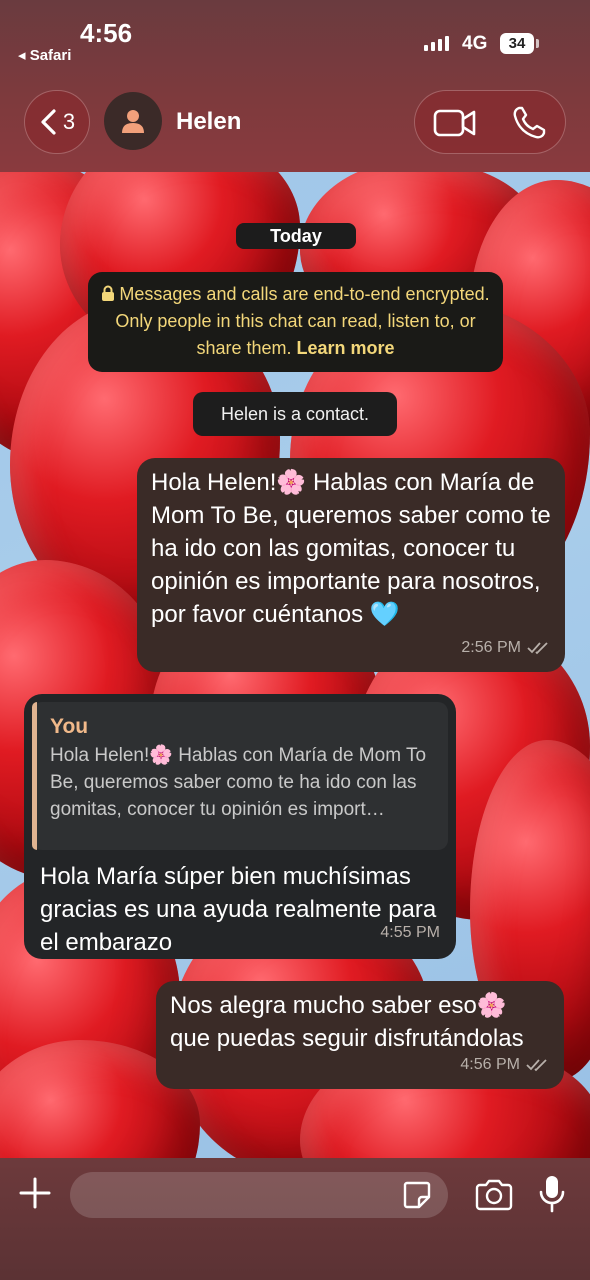 This screenshot has height=1280, width=590. I want to click on contact-notice: Helen is a contact., so click(295, 414).